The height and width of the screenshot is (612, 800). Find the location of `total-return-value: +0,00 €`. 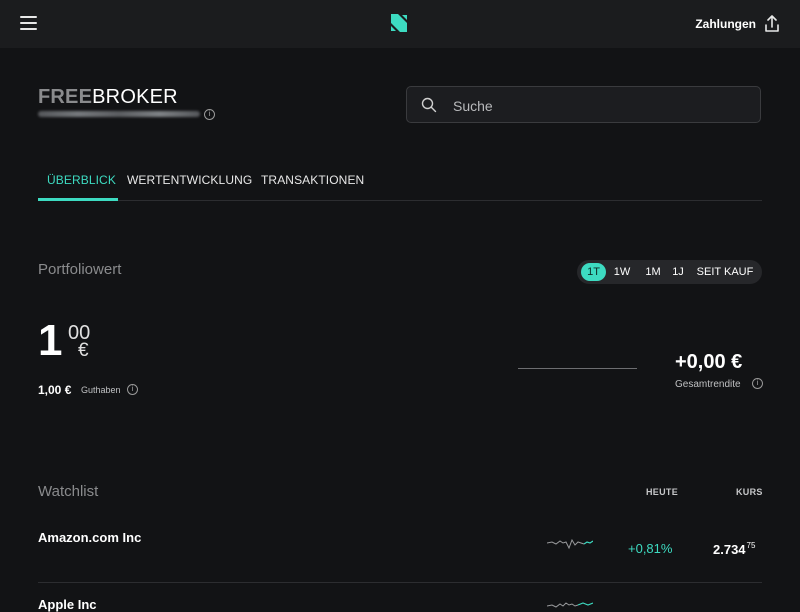

total-return-value: +0,00 € is located at coordinates (709, 362).